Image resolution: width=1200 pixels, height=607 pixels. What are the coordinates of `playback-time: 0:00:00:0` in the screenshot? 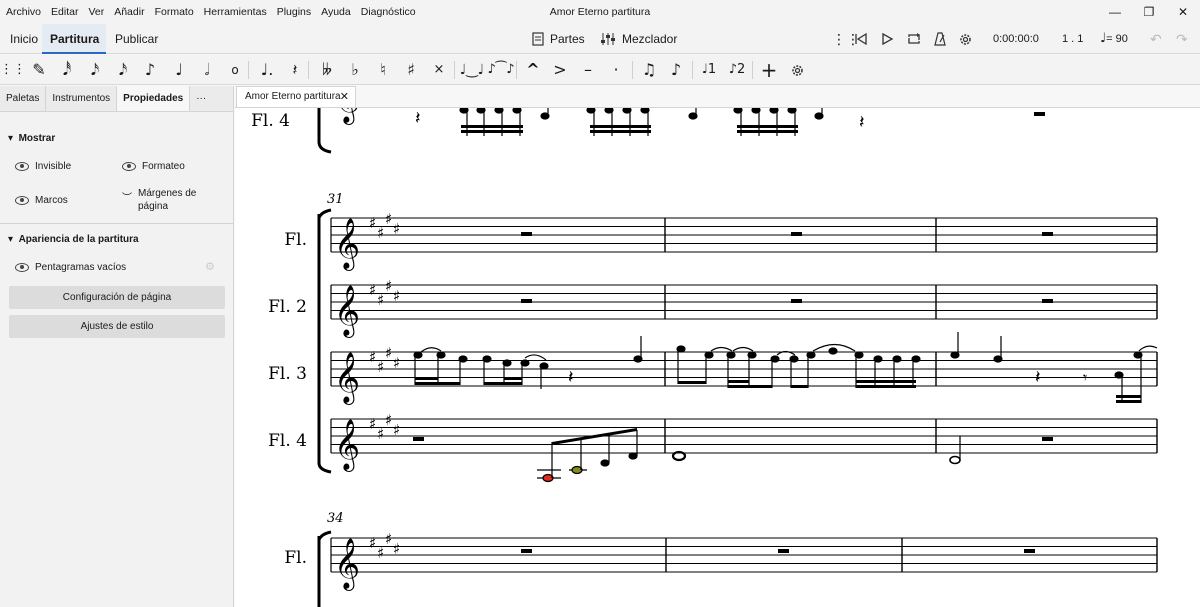 It's located at (1016, 39).